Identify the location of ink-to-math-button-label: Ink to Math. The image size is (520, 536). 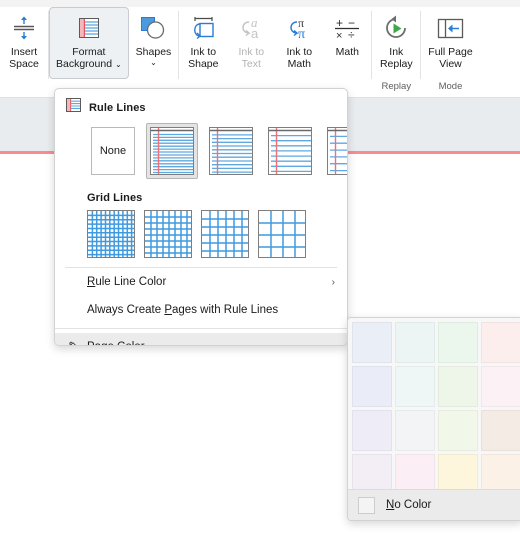
(299, 58).